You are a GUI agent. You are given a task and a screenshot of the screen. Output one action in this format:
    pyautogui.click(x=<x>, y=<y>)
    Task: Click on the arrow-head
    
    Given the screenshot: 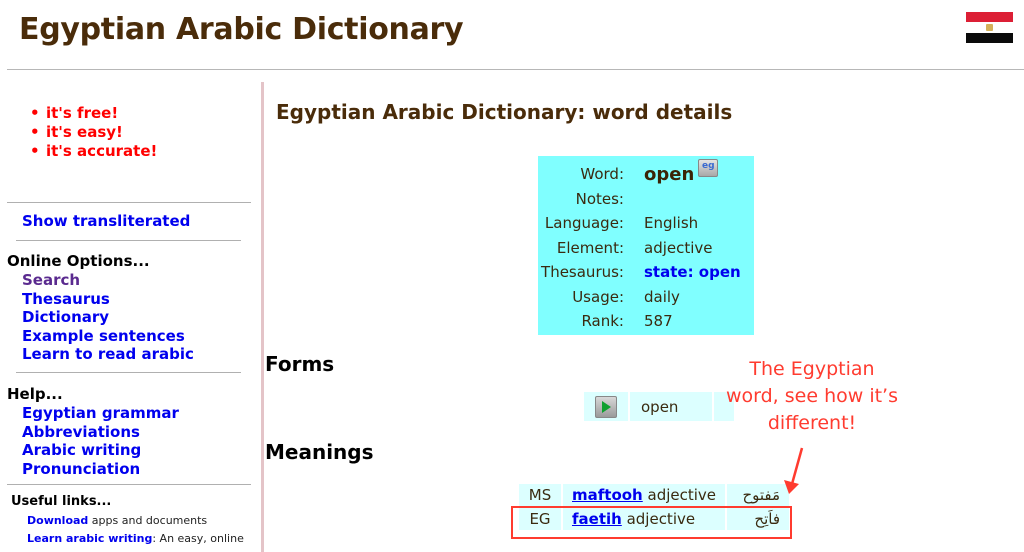 What is the action you would take?
    pyautogui.click(x=791, y=487)
    